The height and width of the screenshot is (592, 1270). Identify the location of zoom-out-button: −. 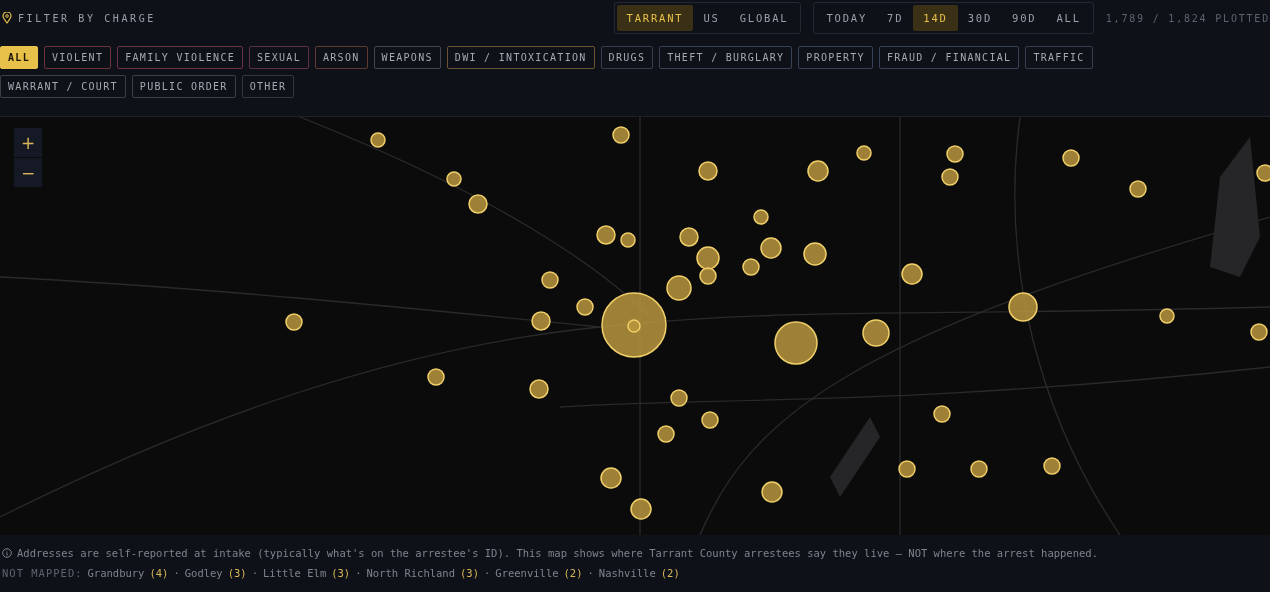
(28, 172).